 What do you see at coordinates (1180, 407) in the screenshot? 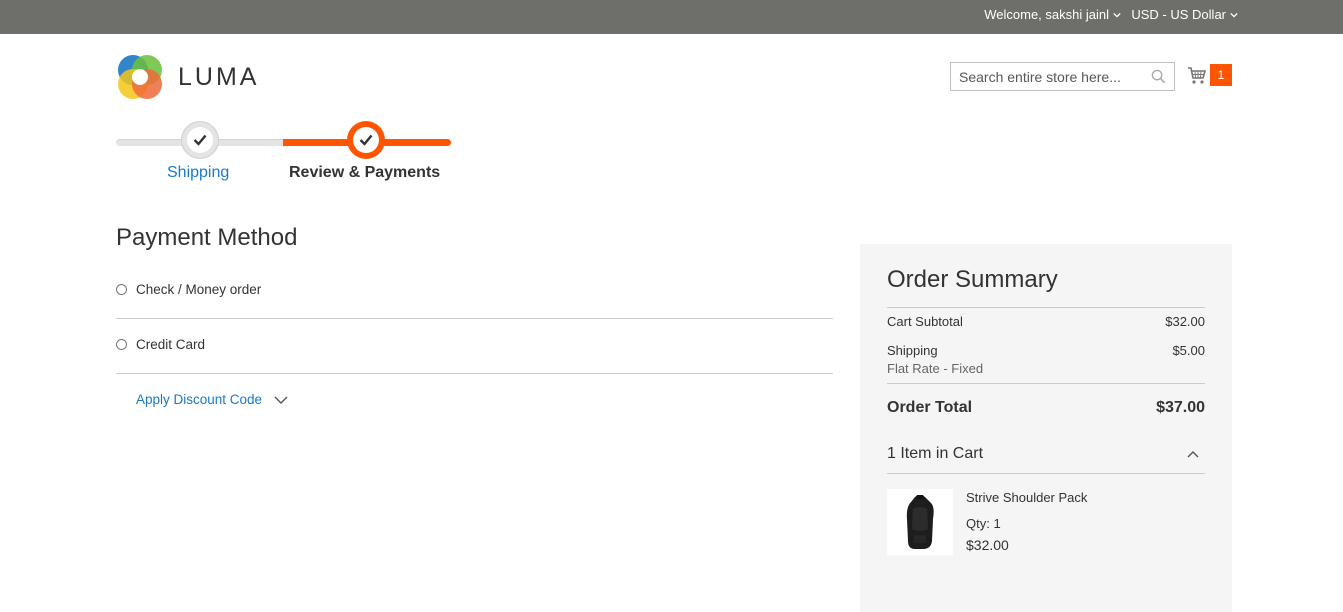
I see `total-value: $37.00` at bounding box center [1180, 407].